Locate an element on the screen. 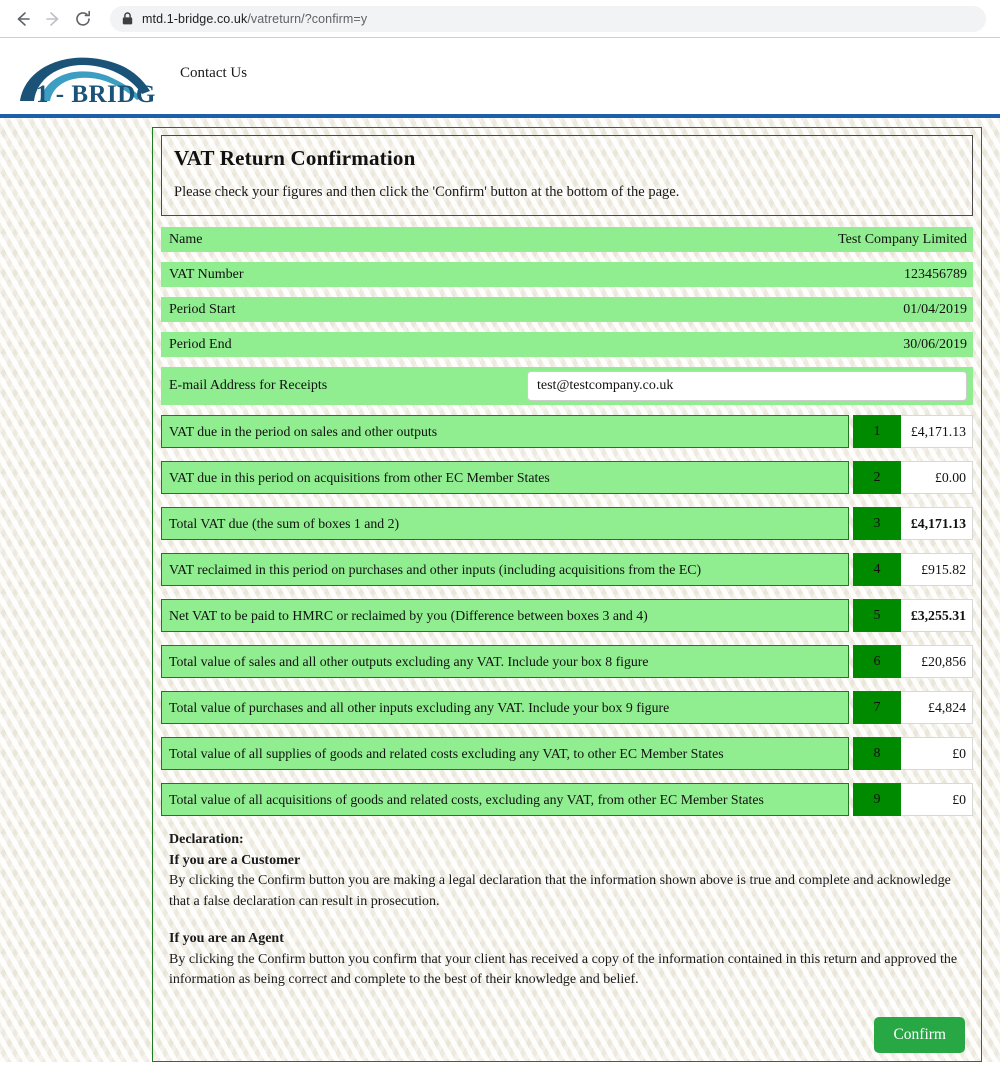 The height and width of the screenshot is (1066, 1000). declaration-heading: Declaration: is located at coordinates (206, 839).